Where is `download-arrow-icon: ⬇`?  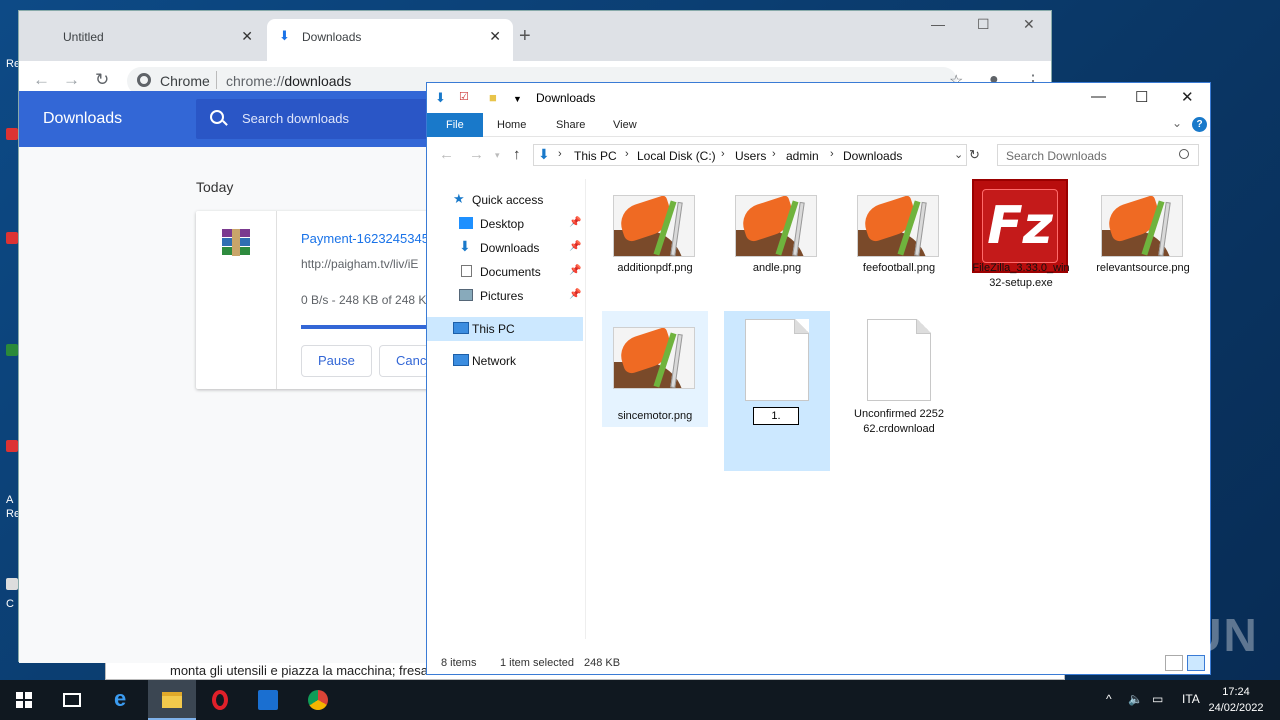 download-arrow-icon: ⬇ is located at coordinates (440, 98).